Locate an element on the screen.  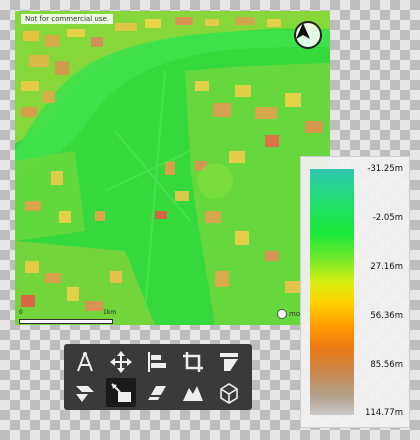
align-tool is located at coordinates (157, 361).